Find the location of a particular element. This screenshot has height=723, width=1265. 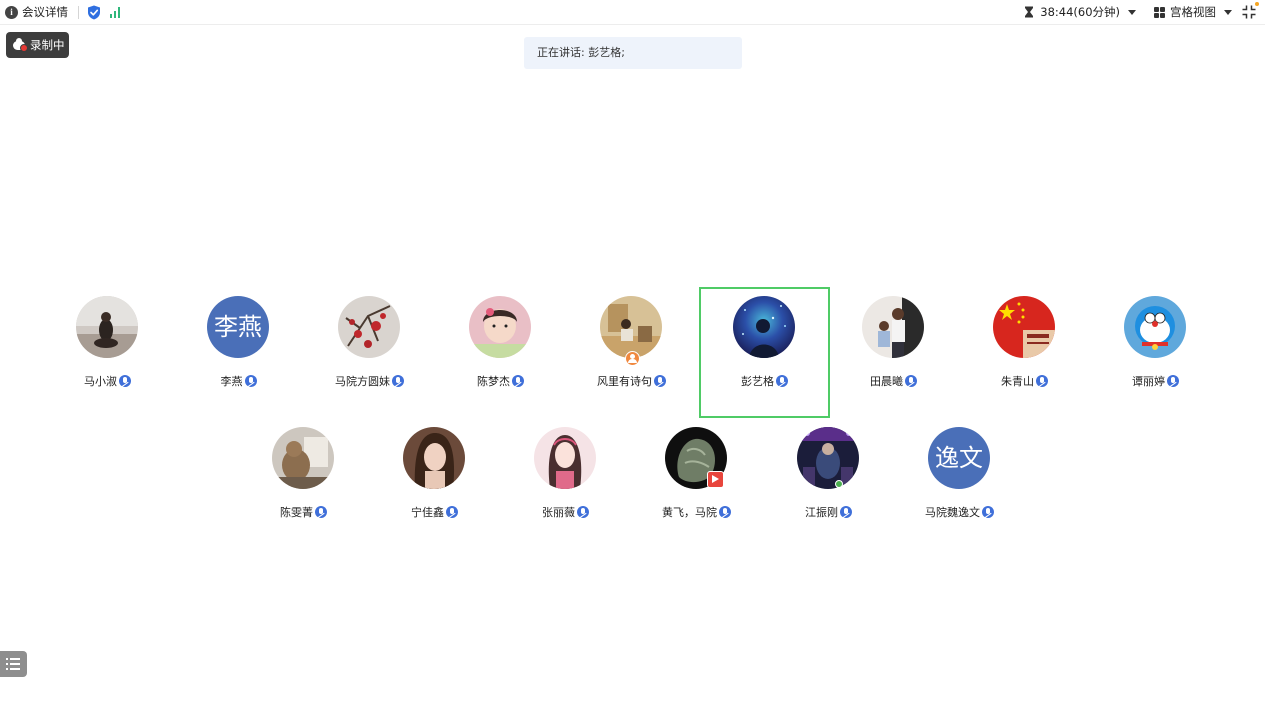

participant-tile: 风里有诗句 is located at coordinates (631, 352).